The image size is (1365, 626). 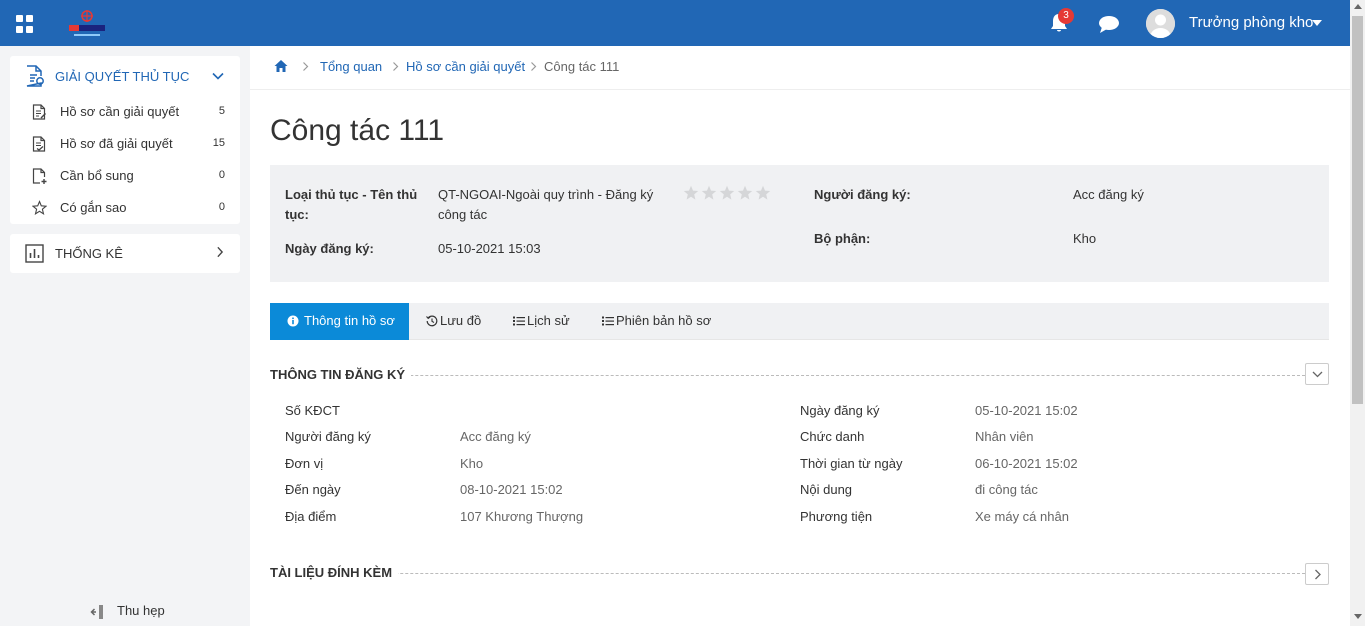 What do you see at coordinates (826, 489) in the screenshot?
I see `field-label: Nội dung` at bounding box center [826, 489].